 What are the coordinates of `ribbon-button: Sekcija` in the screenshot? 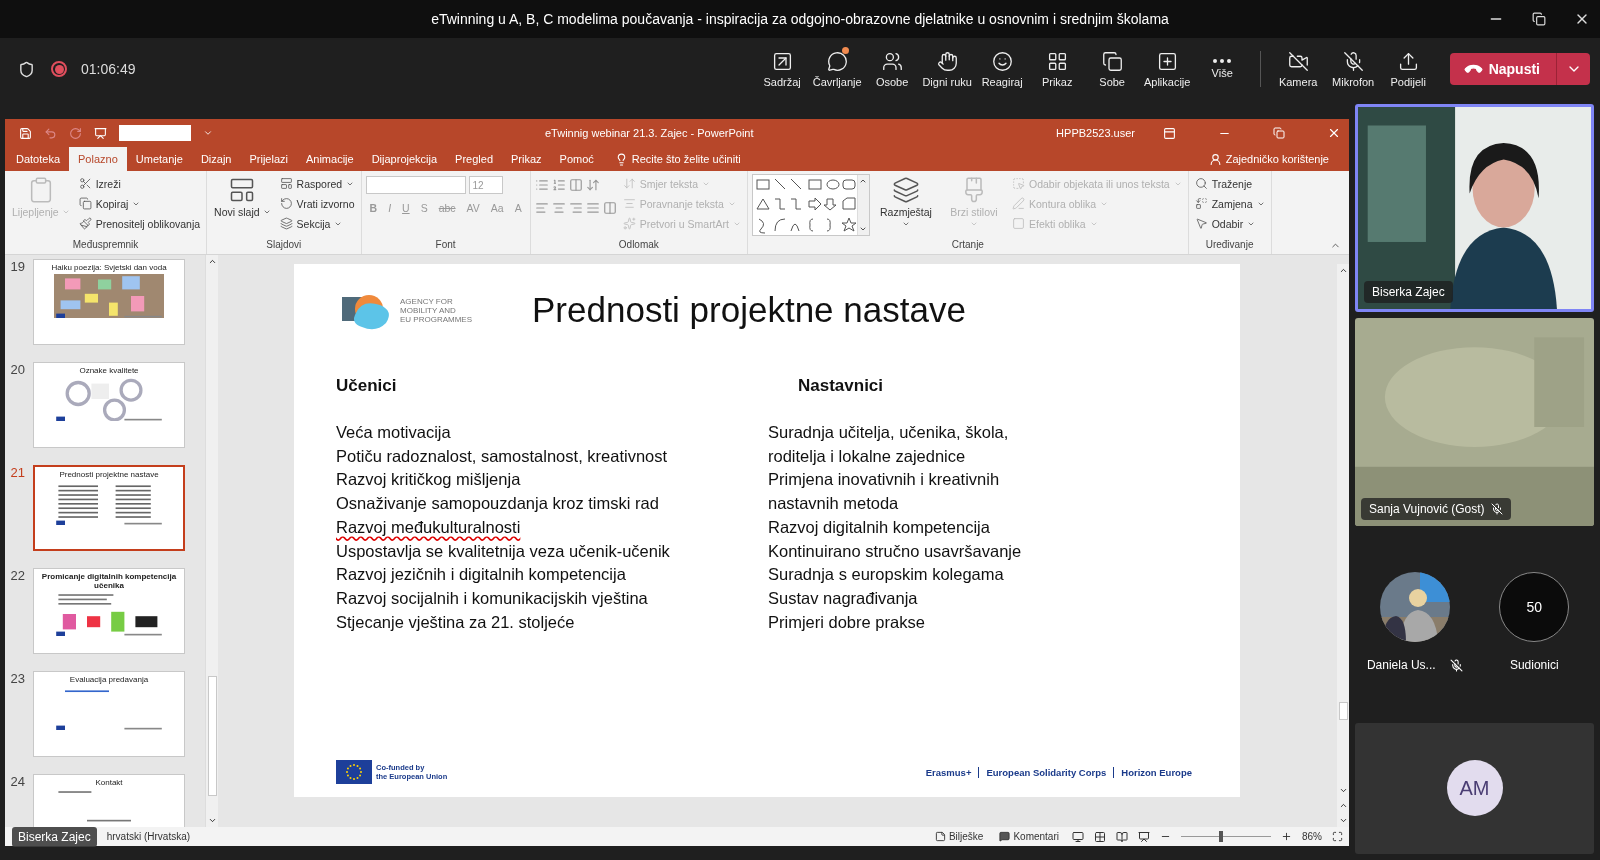 It's located at (317, 223).